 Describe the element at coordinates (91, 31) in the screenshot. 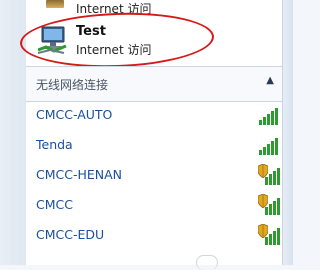

I see `network-name: Test` at that location.